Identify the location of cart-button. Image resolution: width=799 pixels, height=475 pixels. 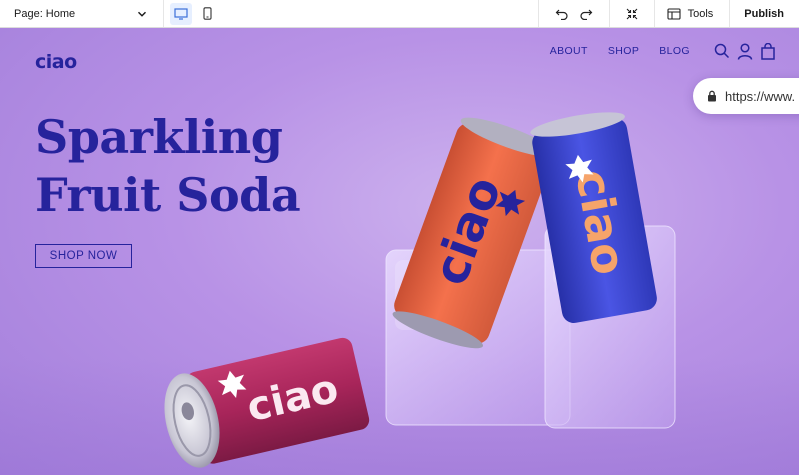
(768, 51).